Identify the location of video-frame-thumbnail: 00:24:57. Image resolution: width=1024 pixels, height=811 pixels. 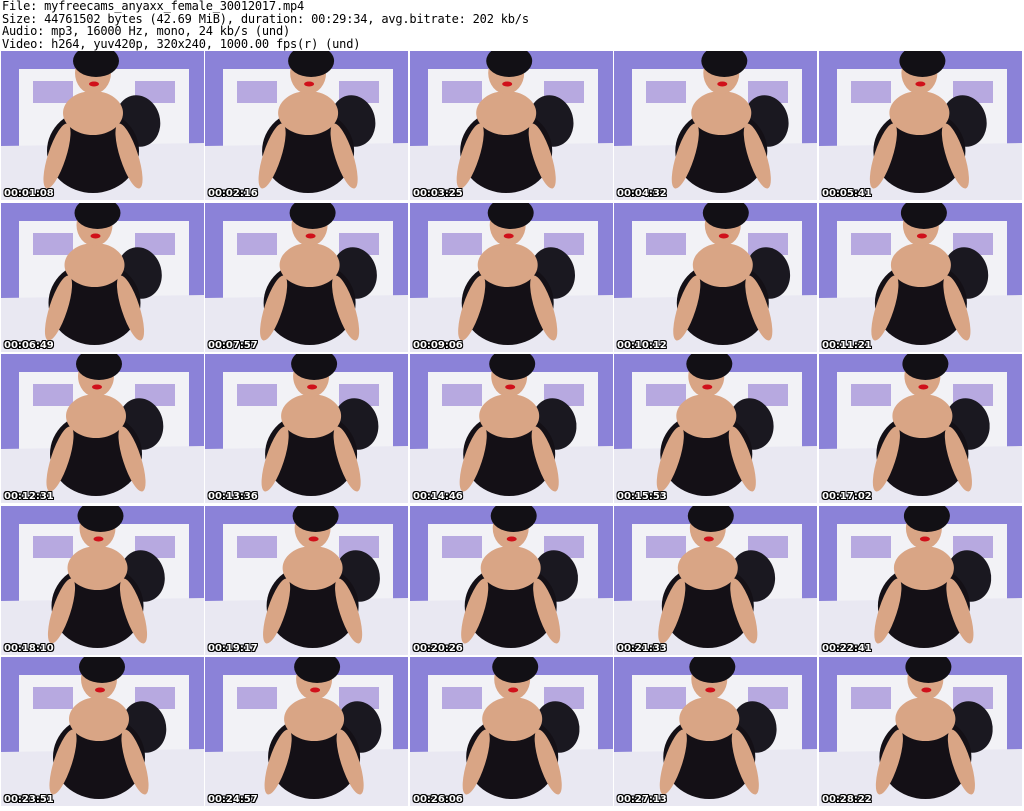
(306, 731).